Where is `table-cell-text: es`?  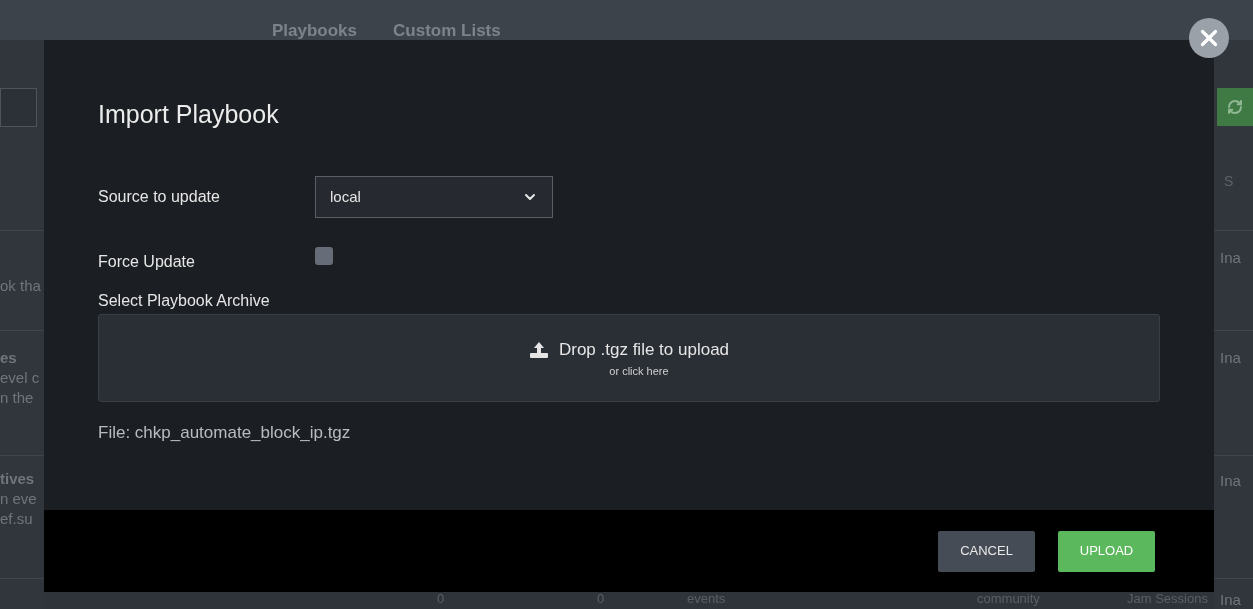
table-cell-text: es is located at coordinates (9, 358).